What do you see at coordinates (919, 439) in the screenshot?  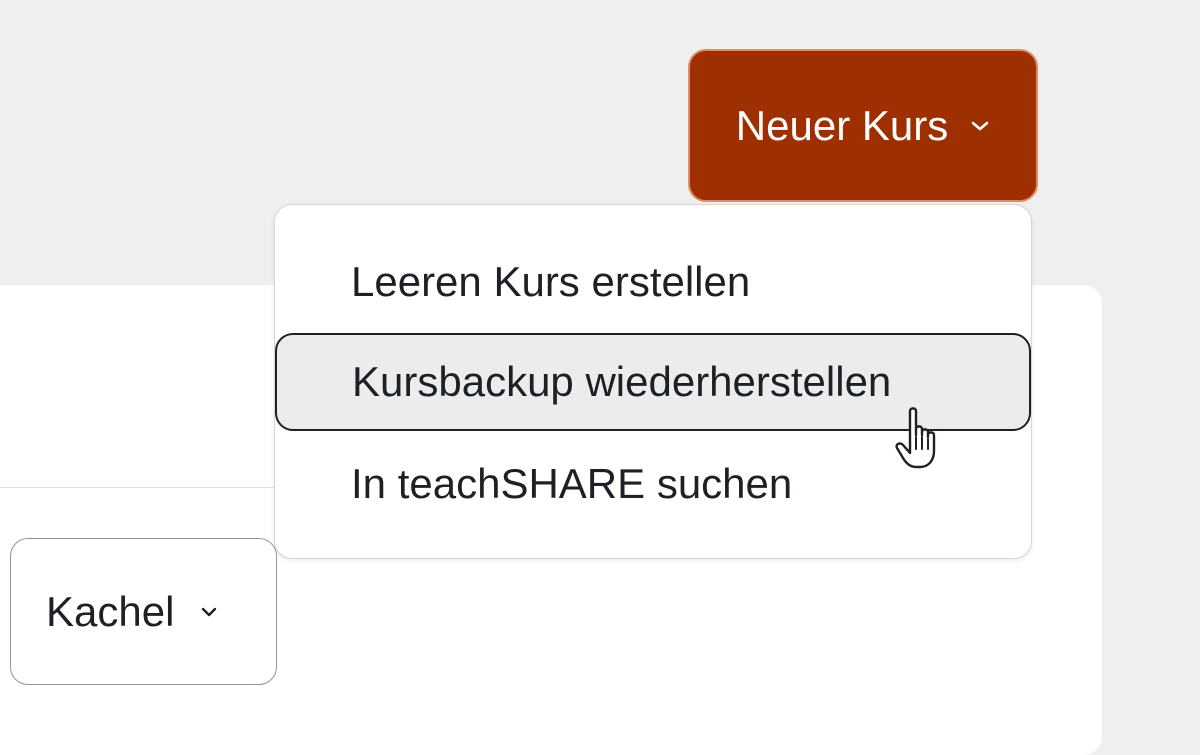 I see `hand-pointer-icon` at bounding box center [919, 439].